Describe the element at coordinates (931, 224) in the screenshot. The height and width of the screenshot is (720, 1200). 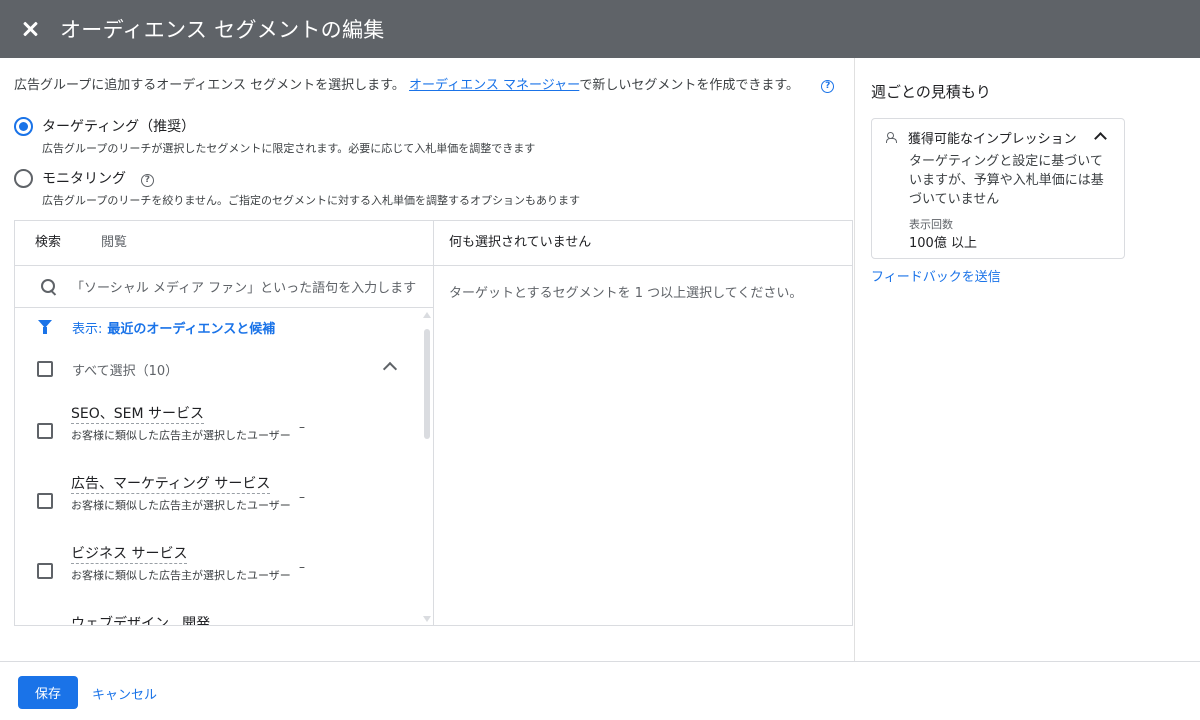
I see `impressions-stat-label: 表示回数` at that location.